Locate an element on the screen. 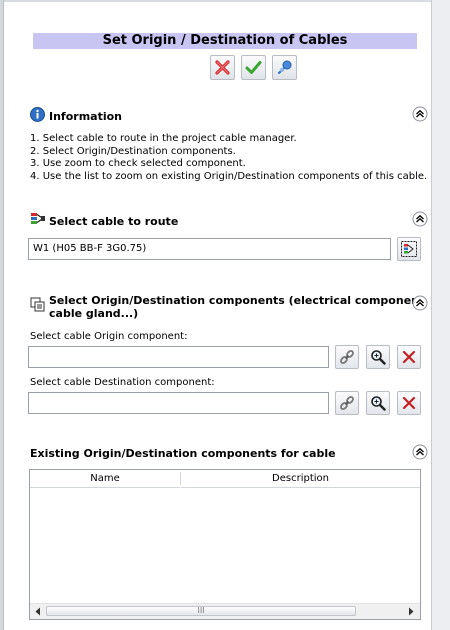  collapse-existing-icon is located at coordinates (420, 452).